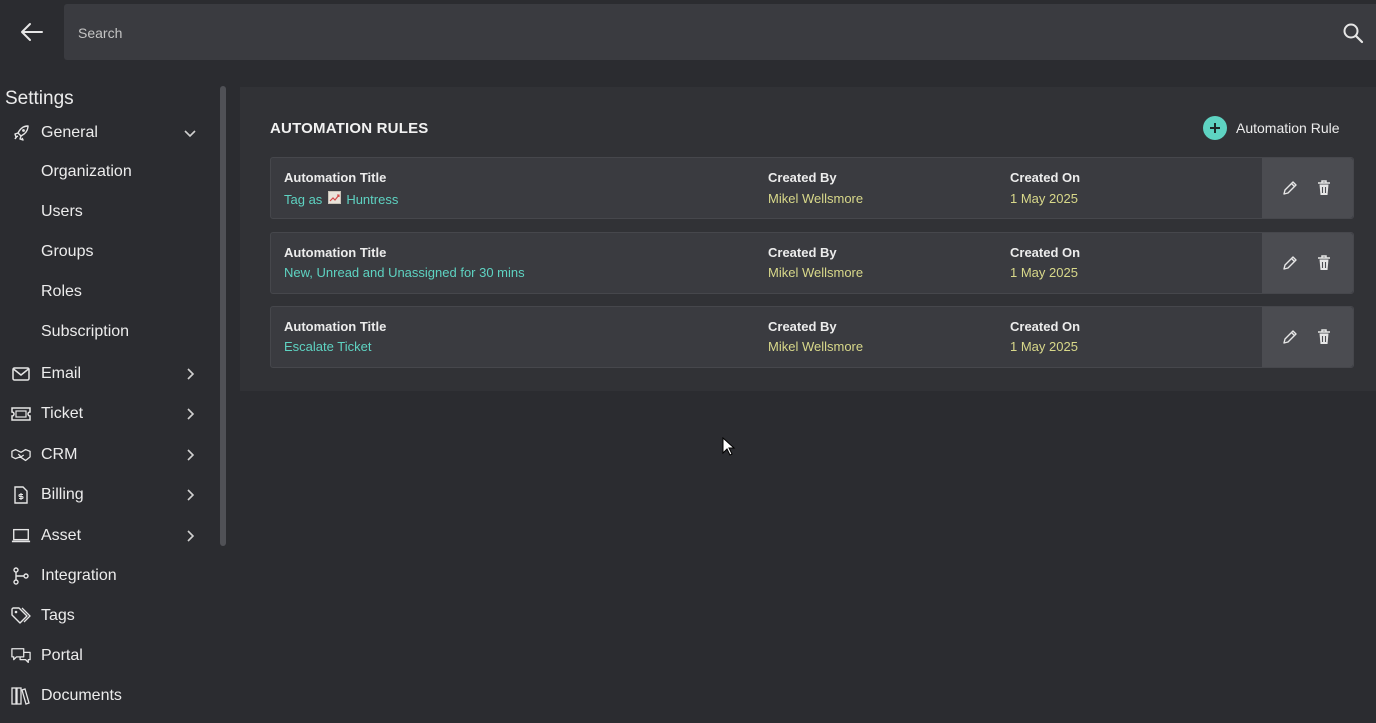 This screenshot has width=1376, height=723. I want to click on plus-icon, so click(1215, 128).